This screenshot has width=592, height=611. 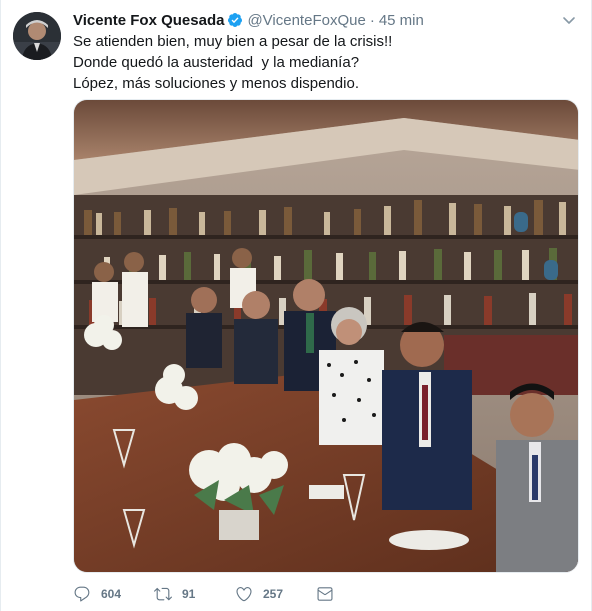 What do you see at coordinates (306, 20) in the screenshot?
I see `author-handle: @VicenteFoxQue` at bounding box center [306, 20].